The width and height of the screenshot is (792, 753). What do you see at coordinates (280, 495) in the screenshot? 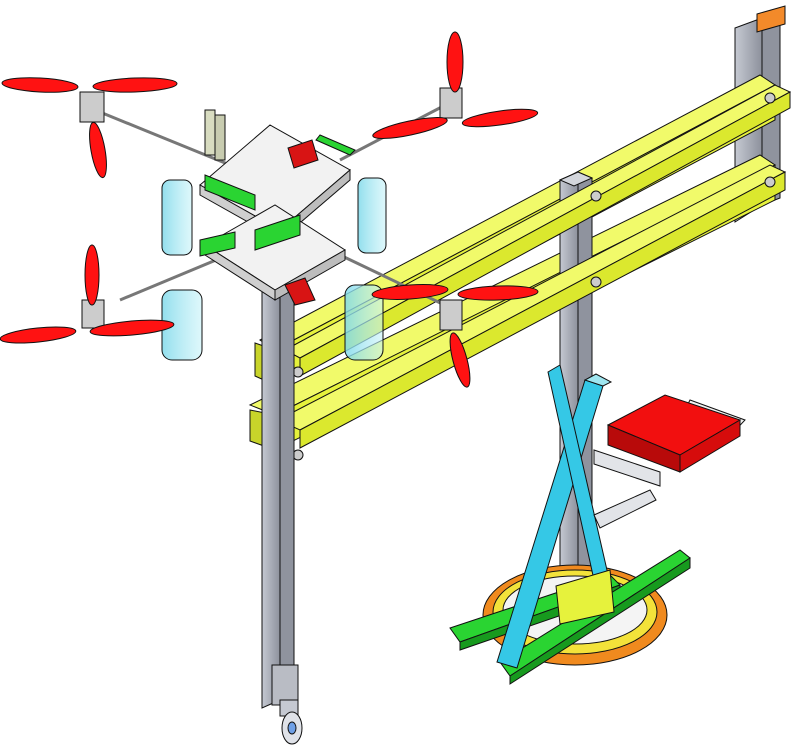
I see `front-post` at bounding box center [280, 495].